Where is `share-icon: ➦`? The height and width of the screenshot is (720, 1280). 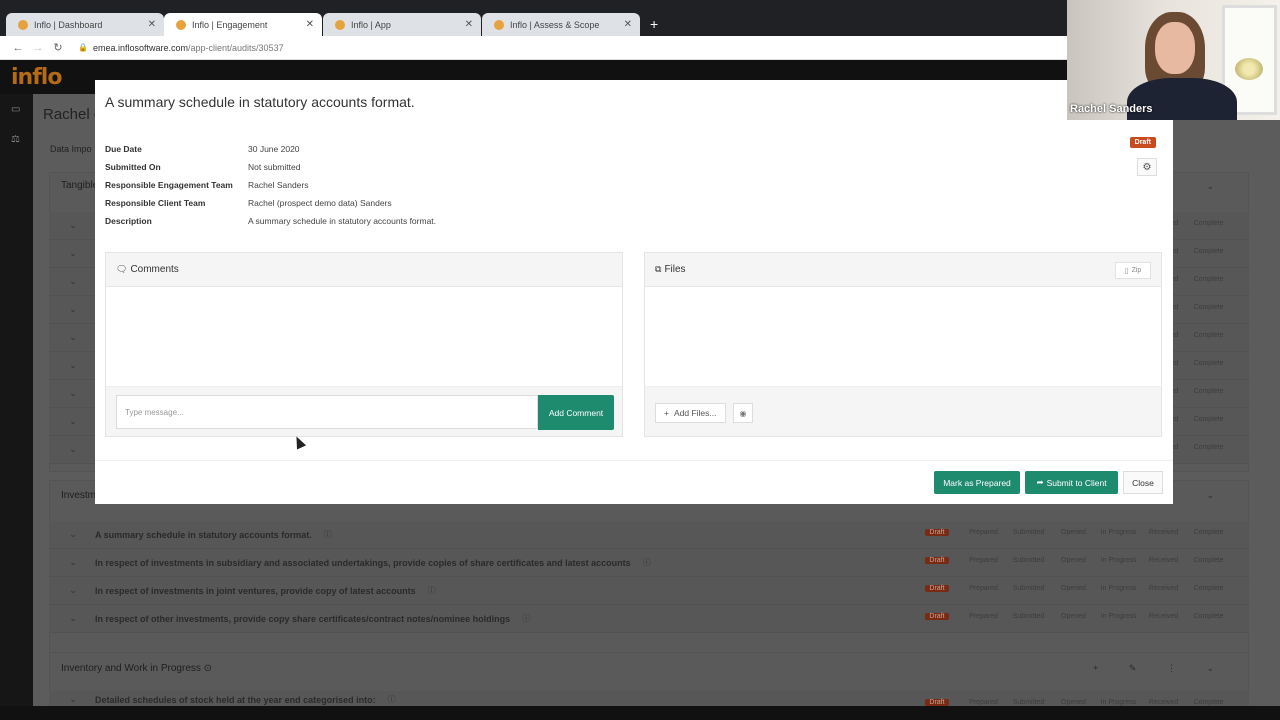 share-icon: ➦ is located at coordinates (1040, 482).